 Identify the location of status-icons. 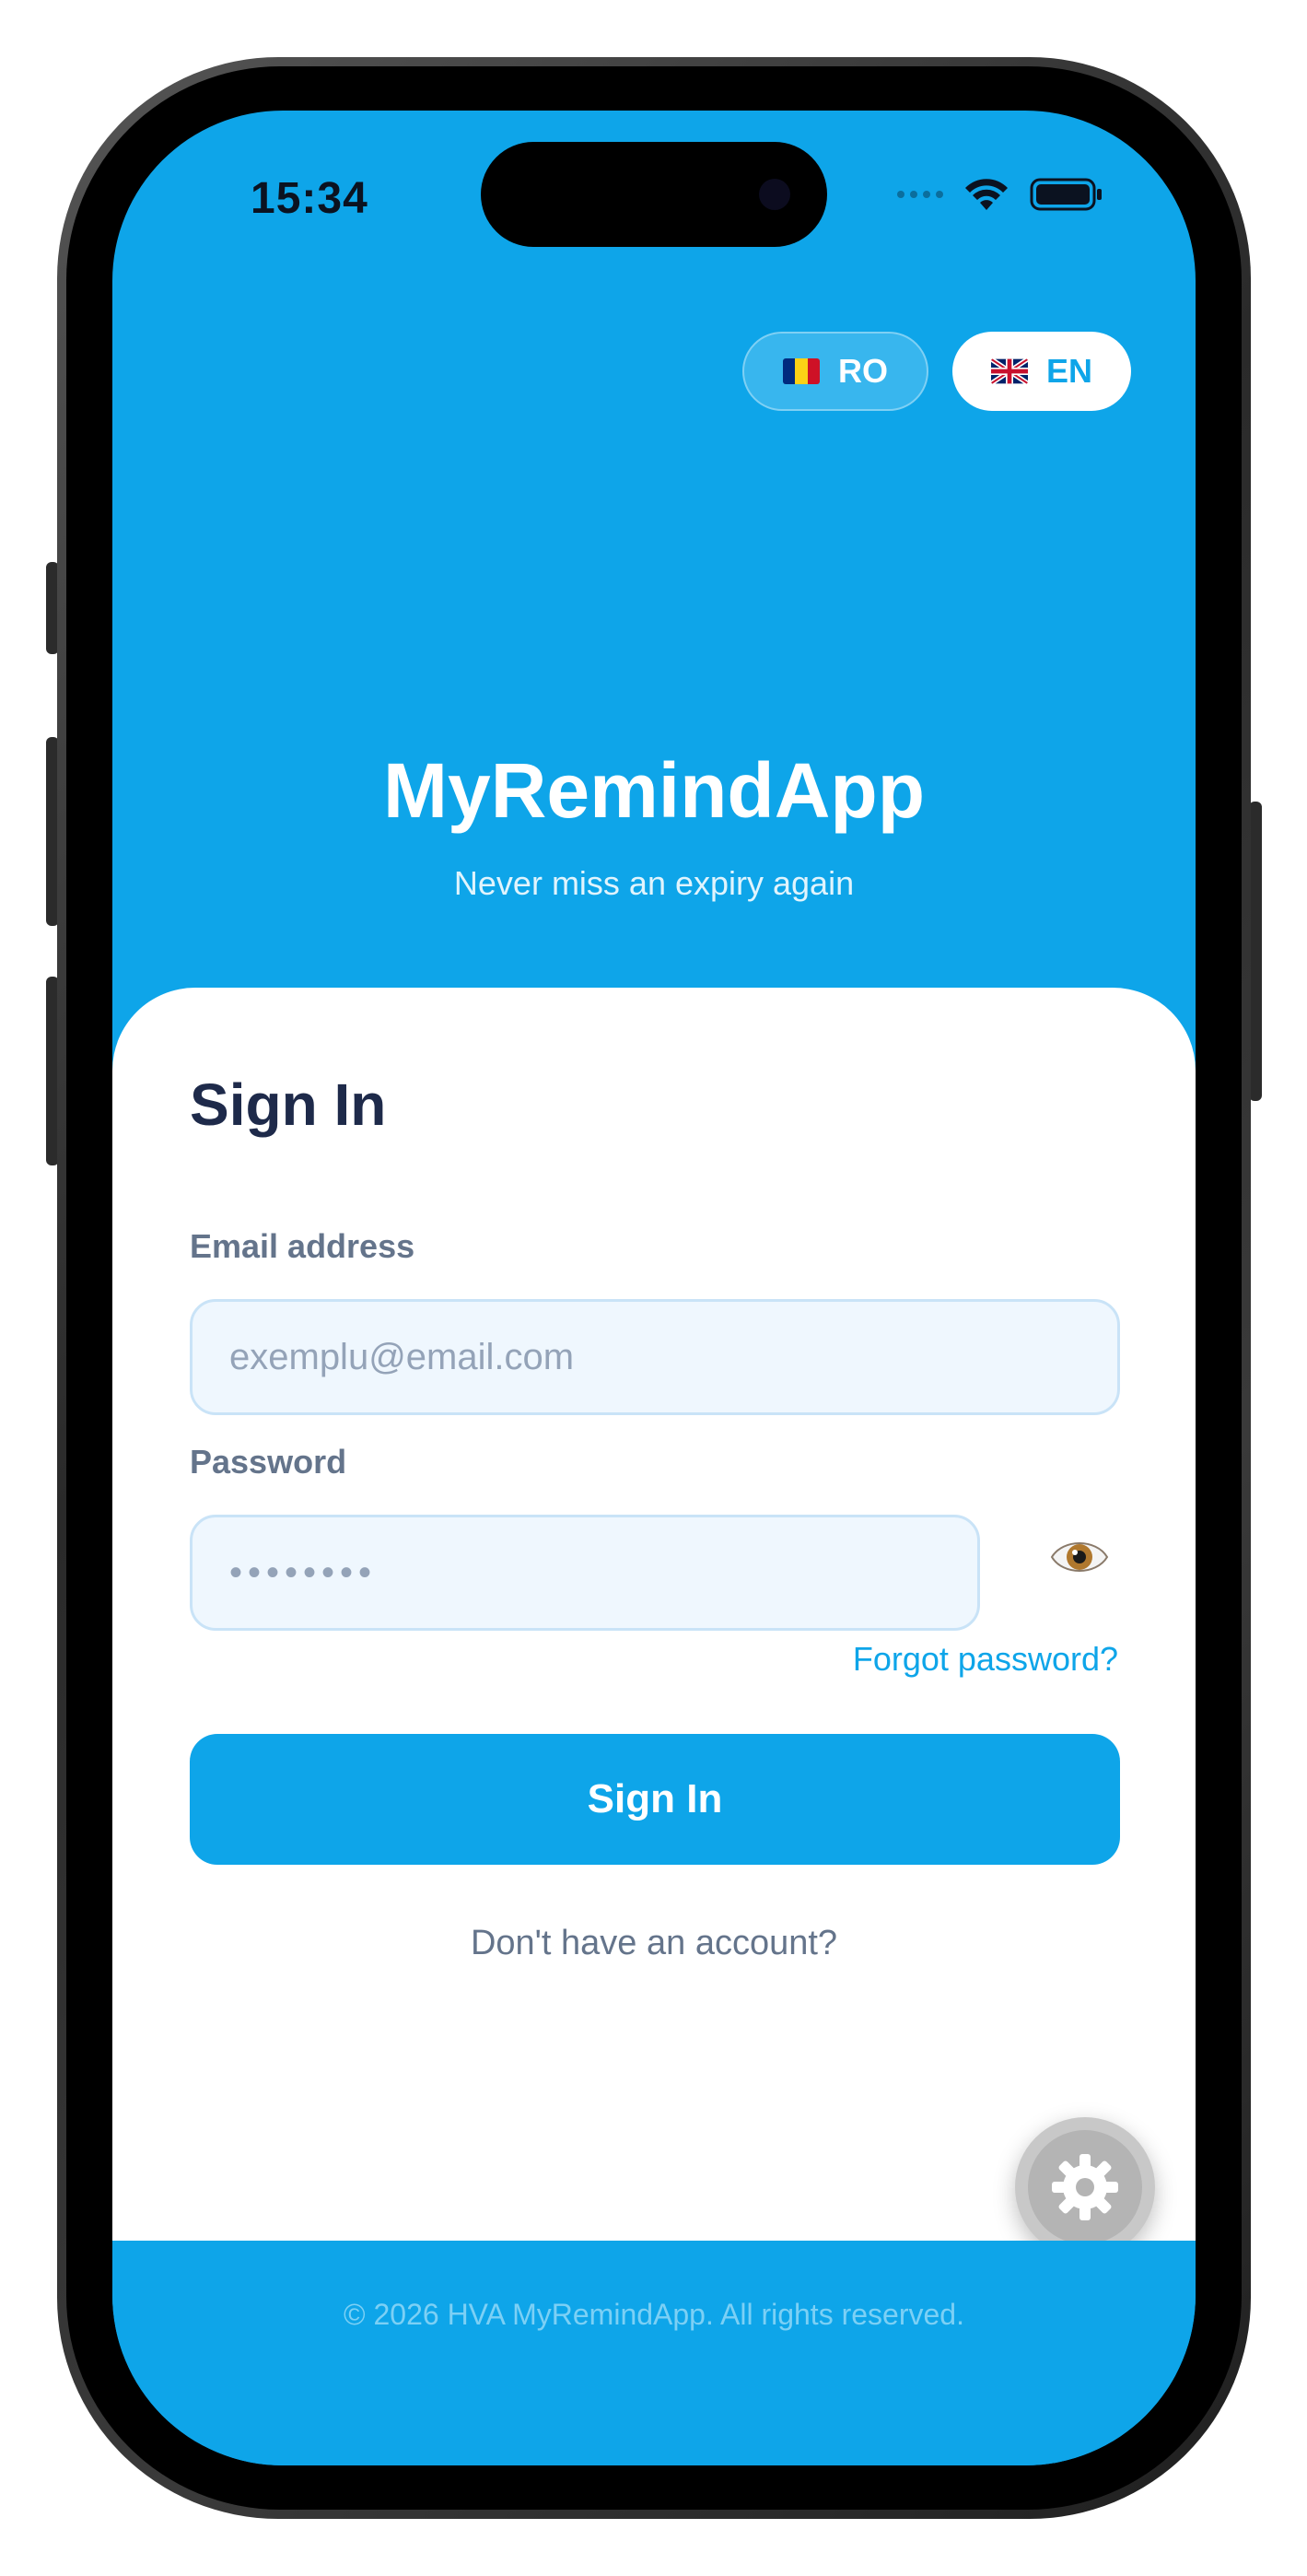
(1000, 195).